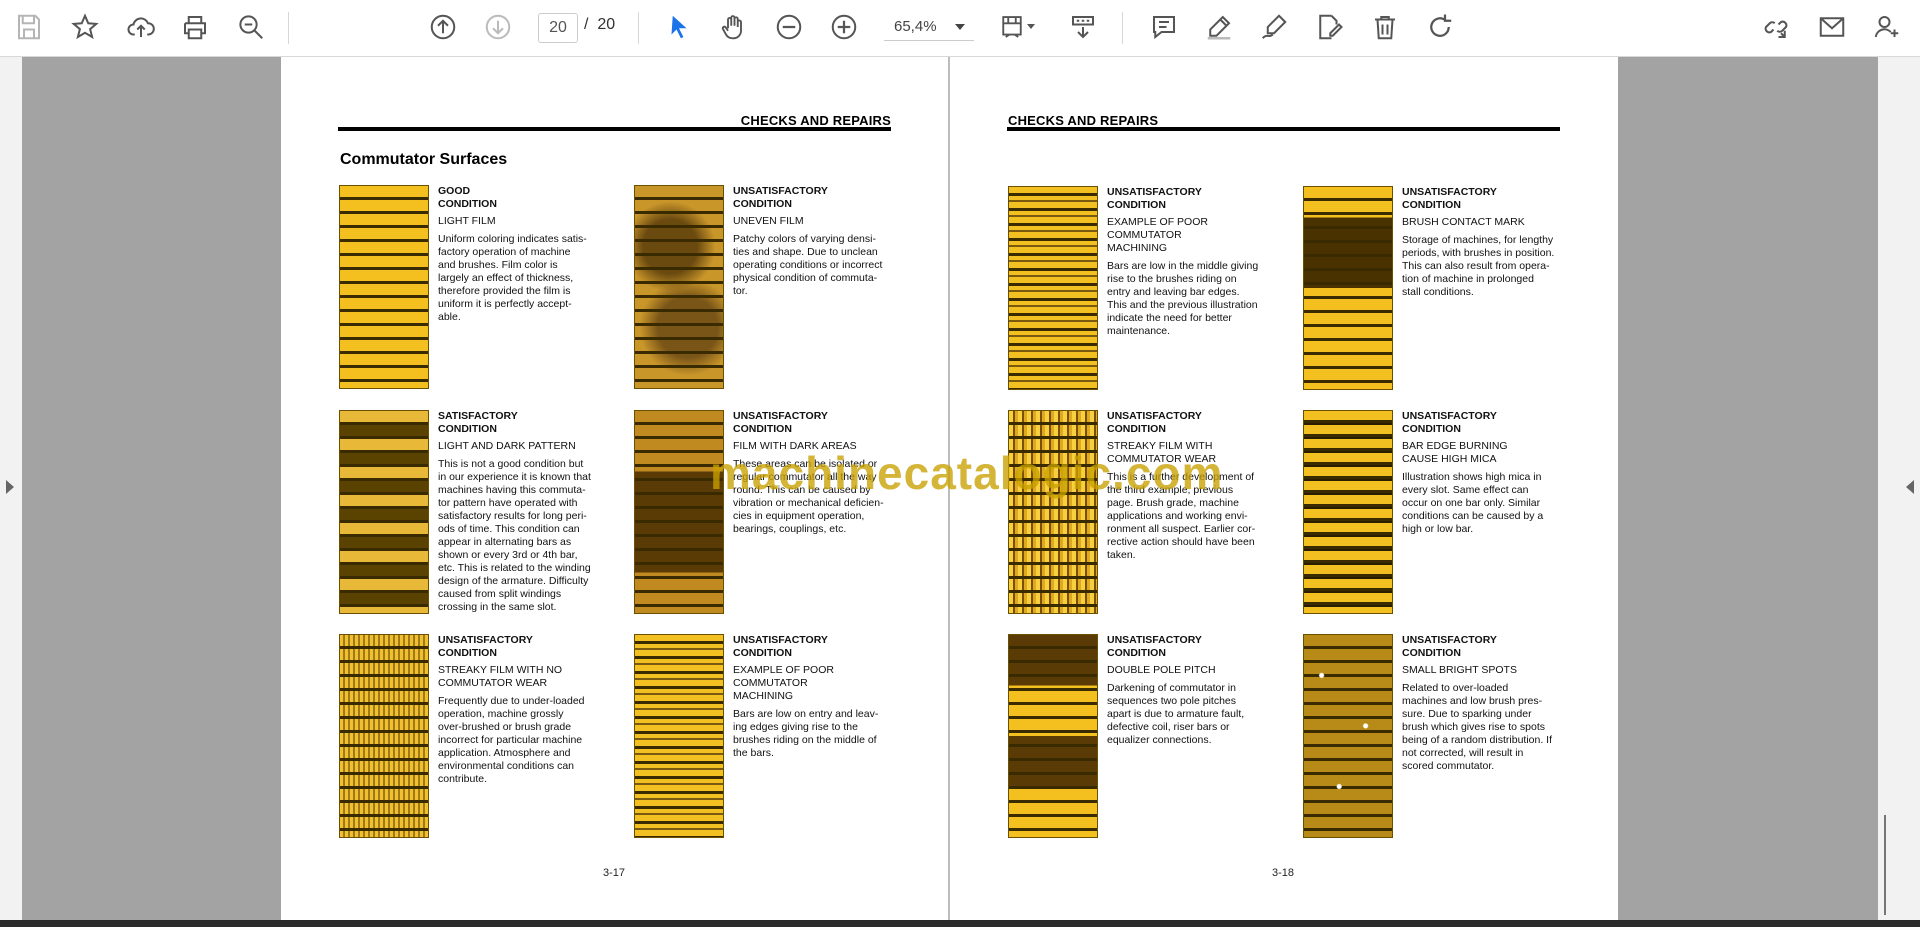 The width and height of the screenshot is (1920, 927). I want to click on bookmark-star-icon, so click(85, 27).